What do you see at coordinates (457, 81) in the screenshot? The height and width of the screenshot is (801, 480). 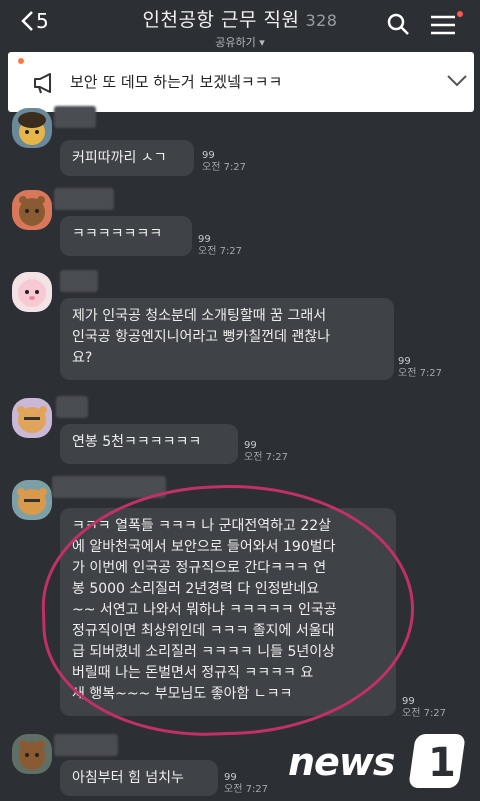 I see `chevron-down-icon` at bounding box center [457, 81].